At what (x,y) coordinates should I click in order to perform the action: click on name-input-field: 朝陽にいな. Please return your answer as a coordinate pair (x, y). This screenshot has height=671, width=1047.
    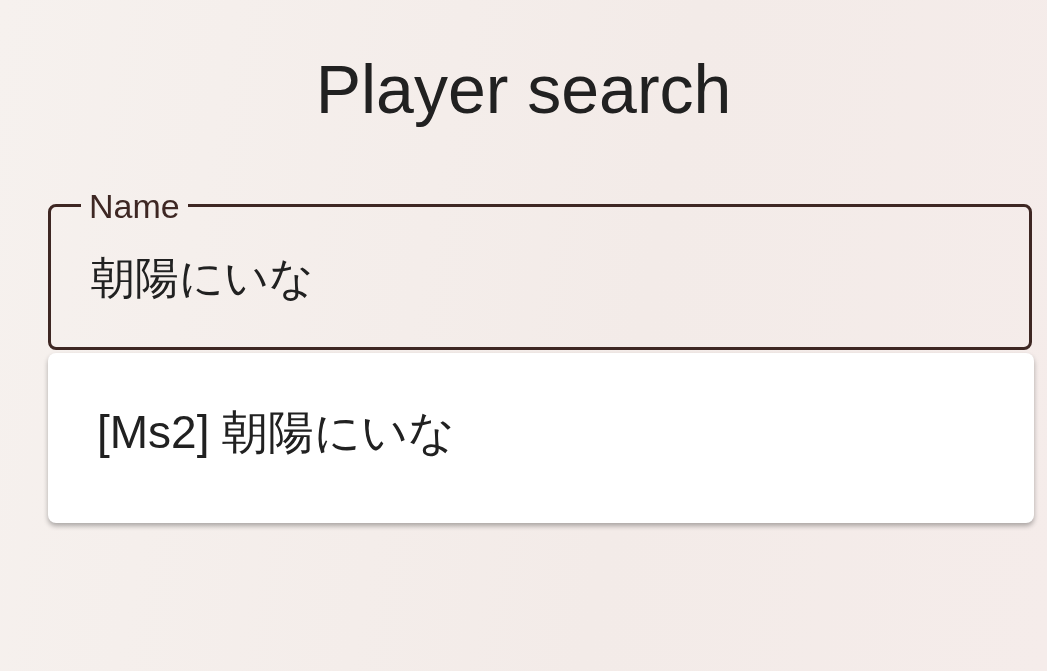
    Looking at the image, I should click on (540, 273).